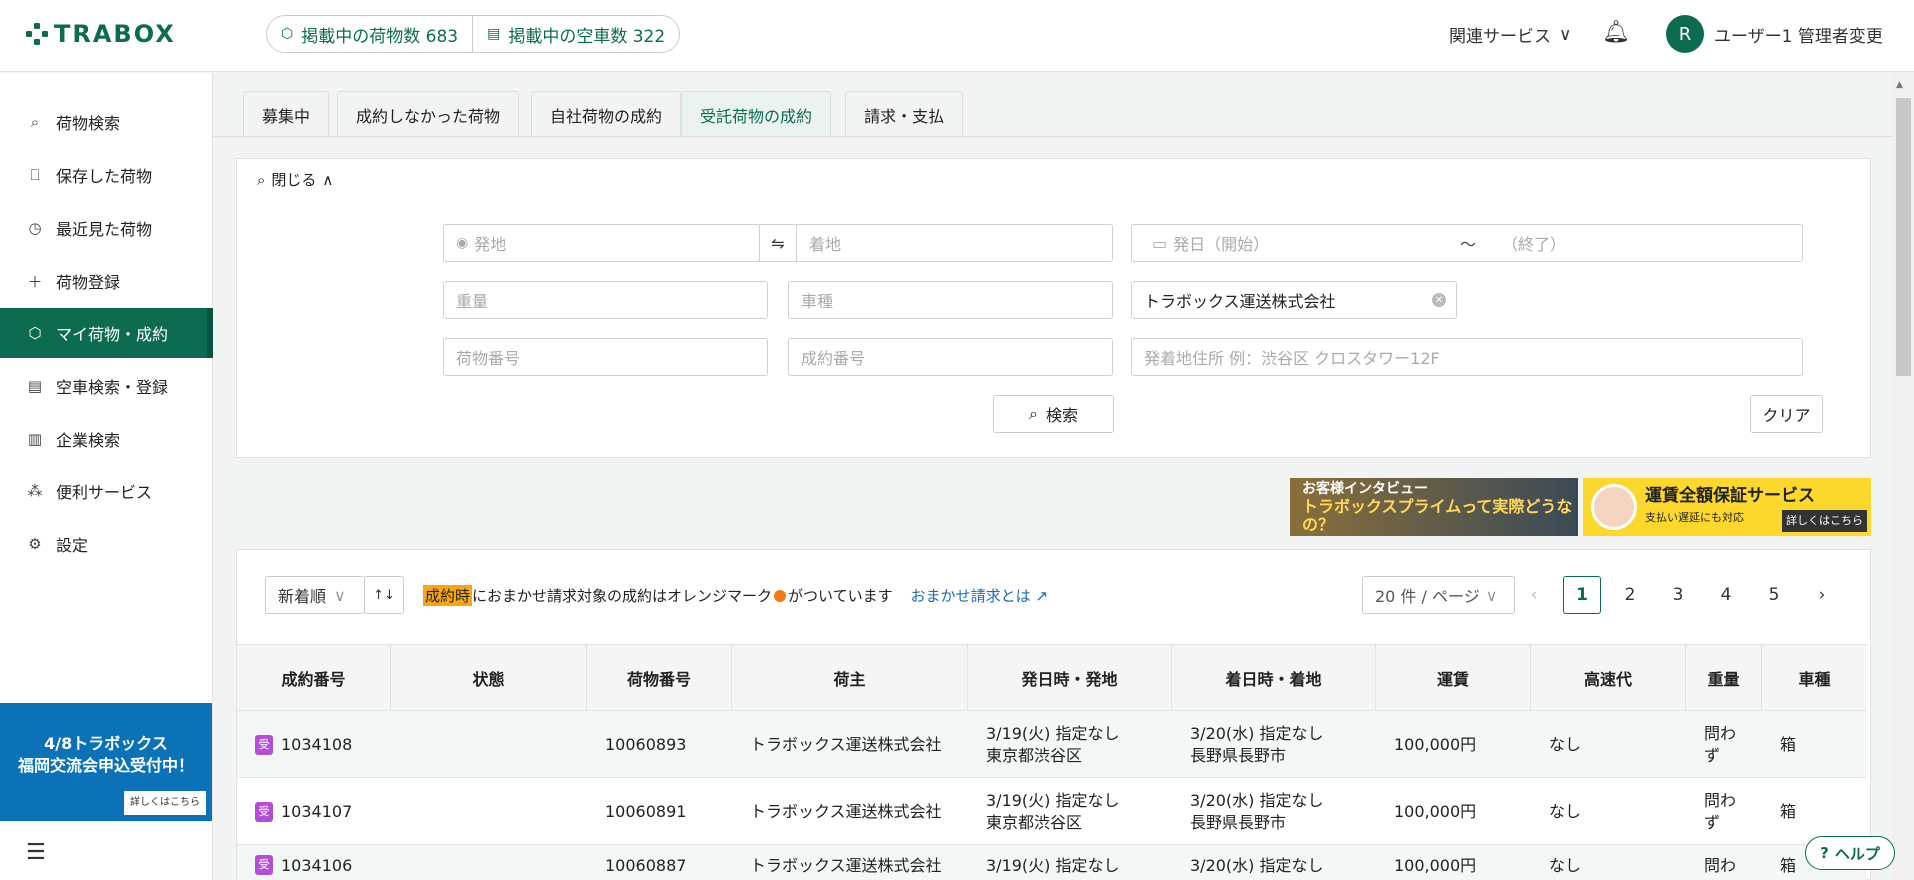 This screenshot has height=880, width=1914. What do you see at coordinates (106, 175) in the screenshot?
I see `sidebar-item-saved-cargo: ⎕ 保存した荷物` at bounding box center [106, 175].